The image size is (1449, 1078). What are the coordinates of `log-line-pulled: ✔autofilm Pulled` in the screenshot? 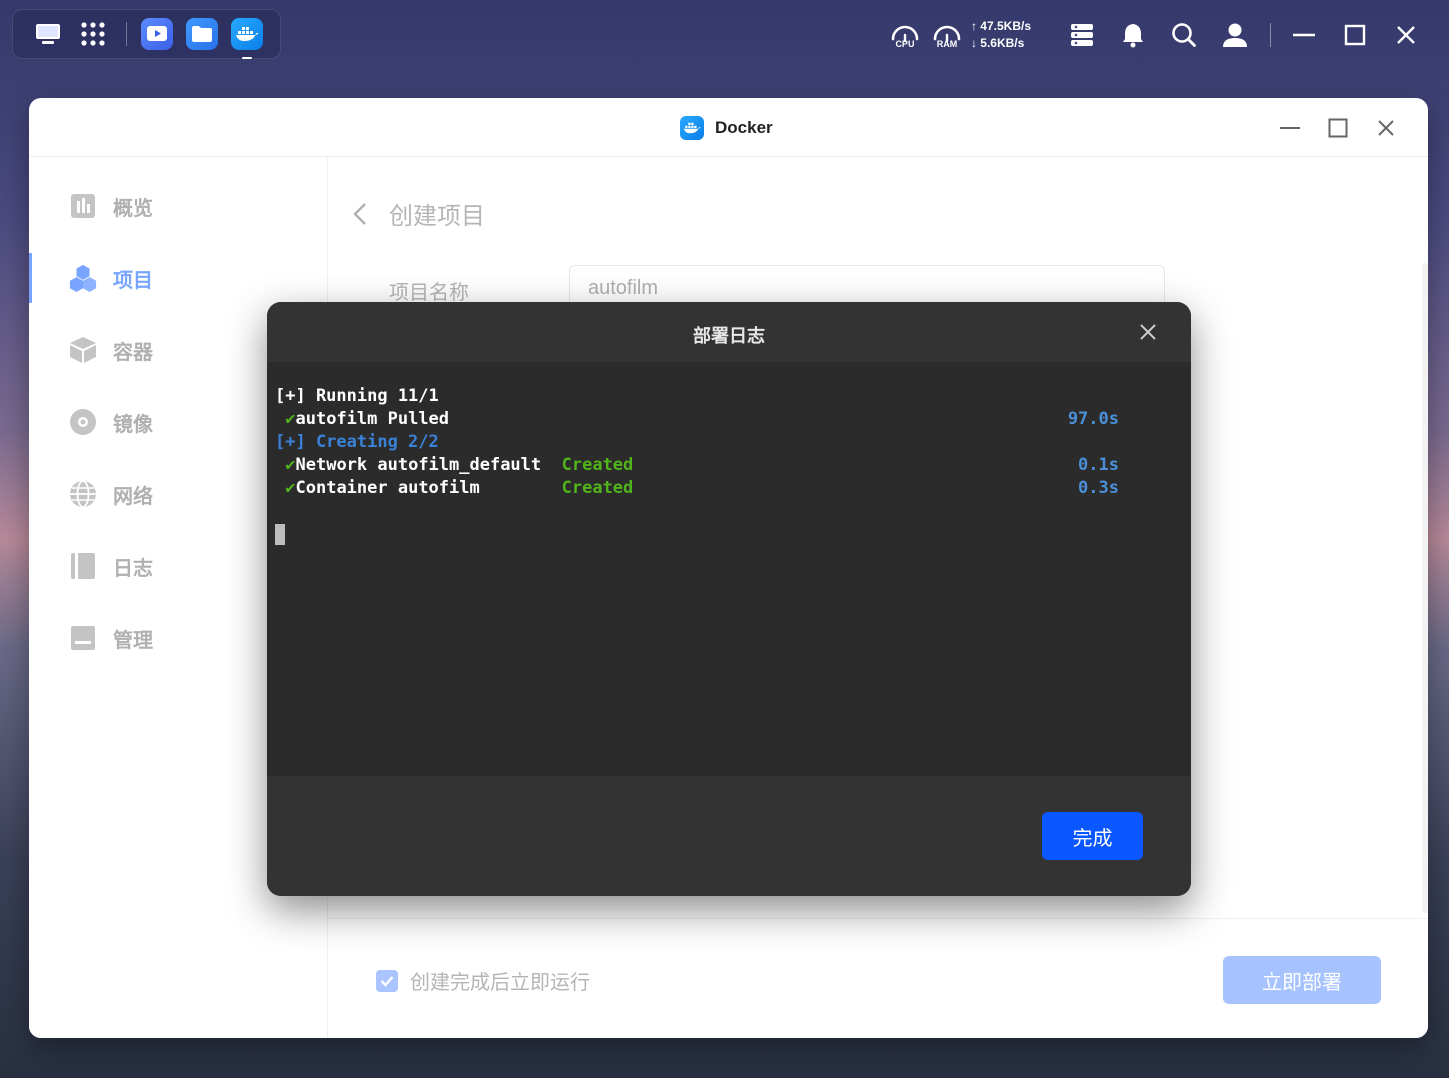 It's located at (362, 419).